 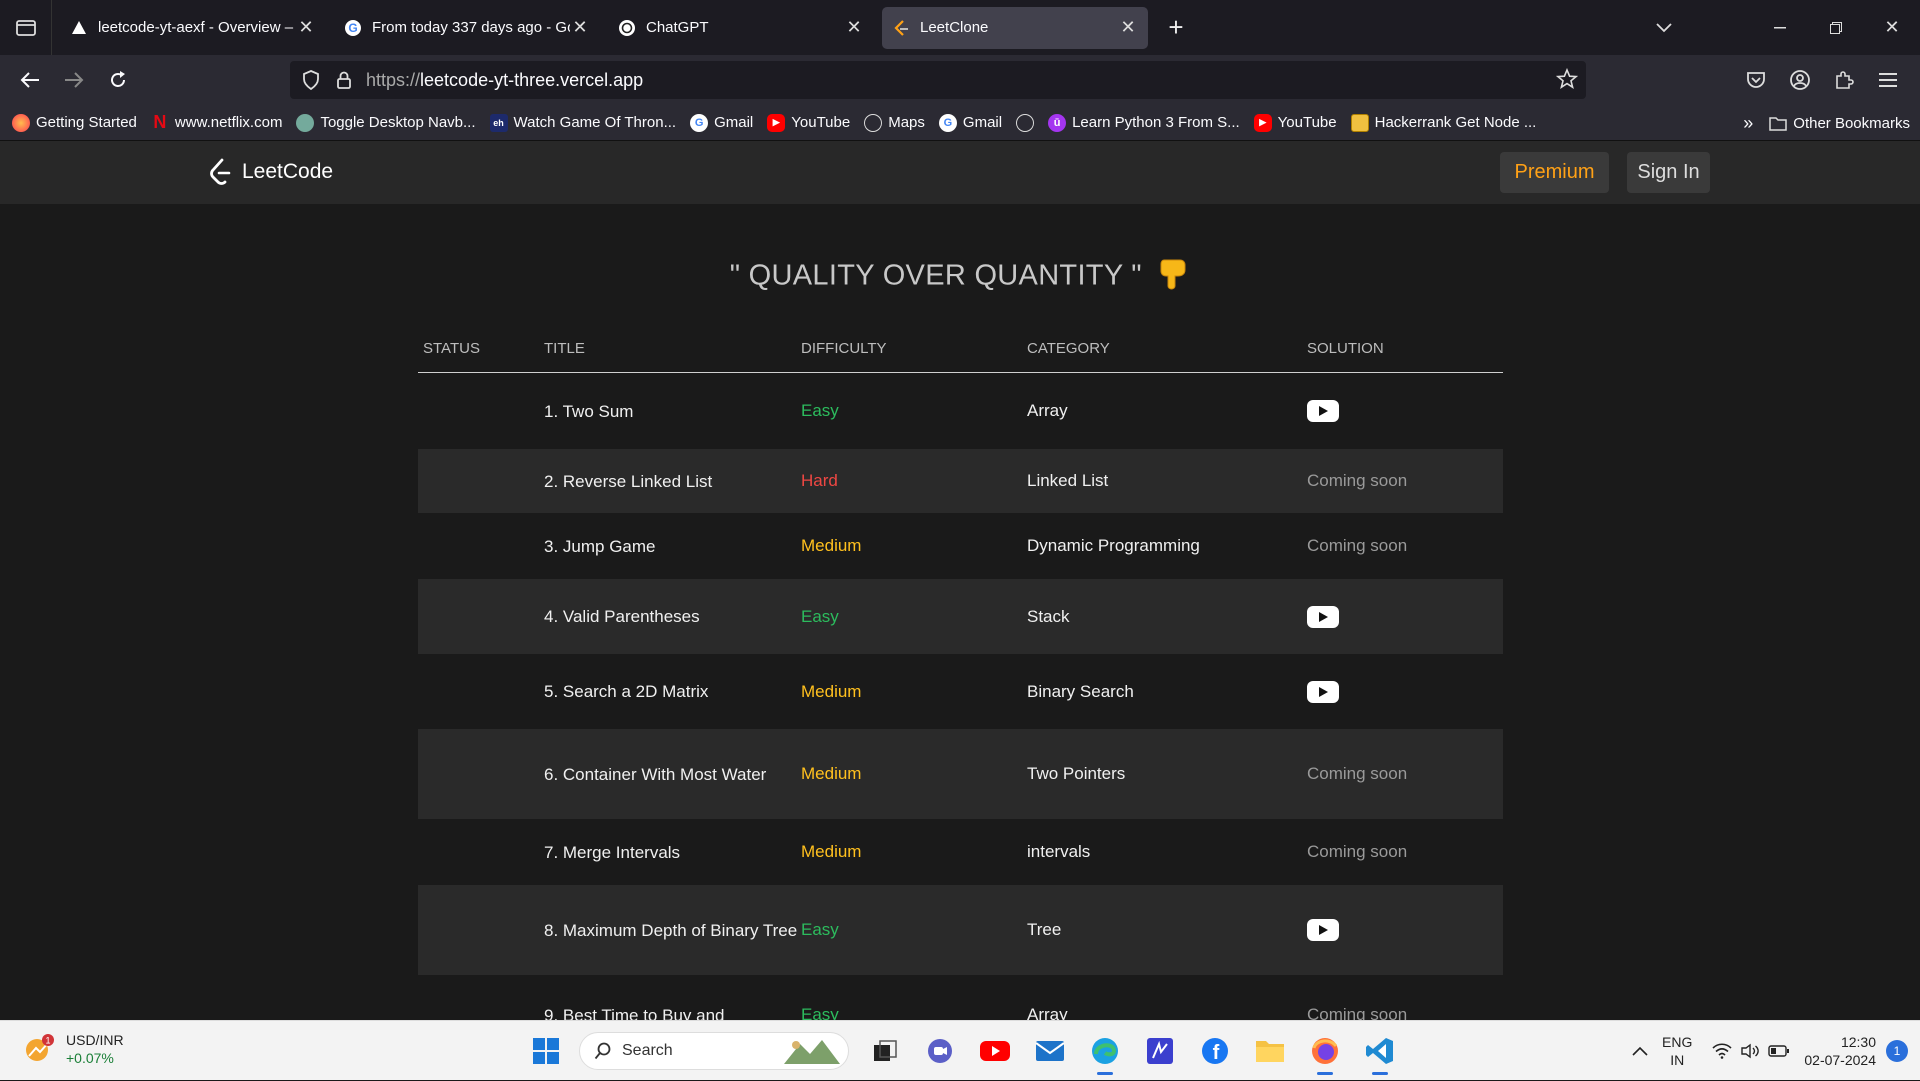 I want to click on close-window-button: ✕, so click(x=1892, y=27).